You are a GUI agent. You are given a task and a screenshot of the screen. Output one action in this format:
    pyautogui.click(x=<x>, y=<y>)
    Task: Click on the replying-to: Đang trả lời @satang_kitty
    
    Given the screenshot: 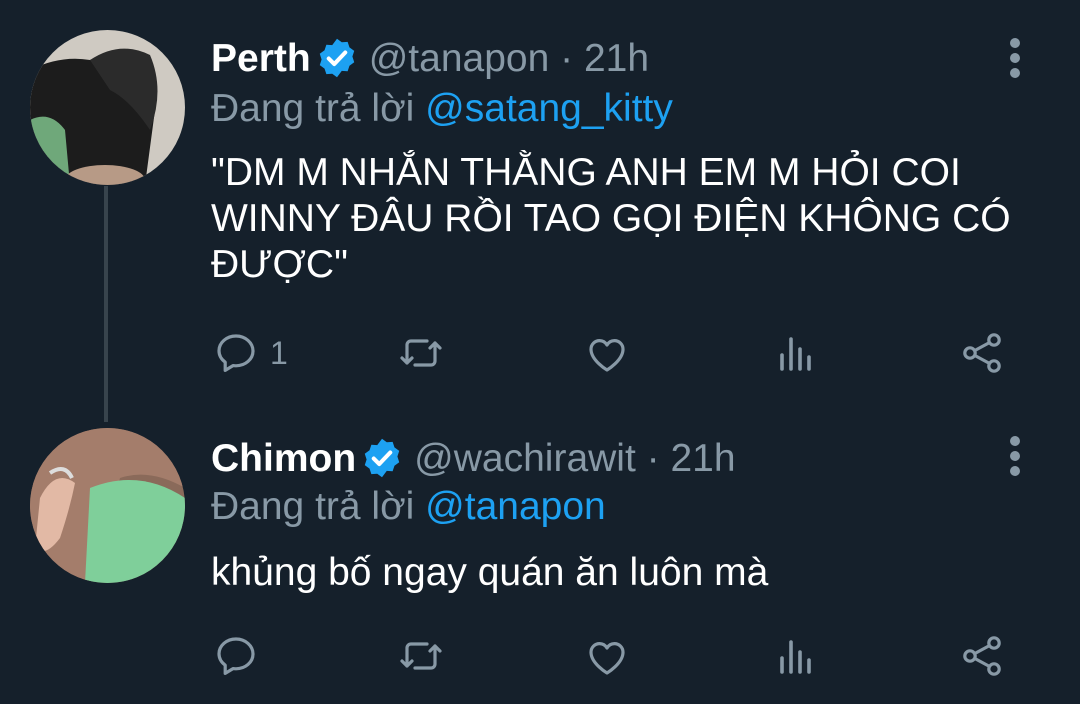 What is the action you would take?
    pyautogui.click(x=442, y=109)
    